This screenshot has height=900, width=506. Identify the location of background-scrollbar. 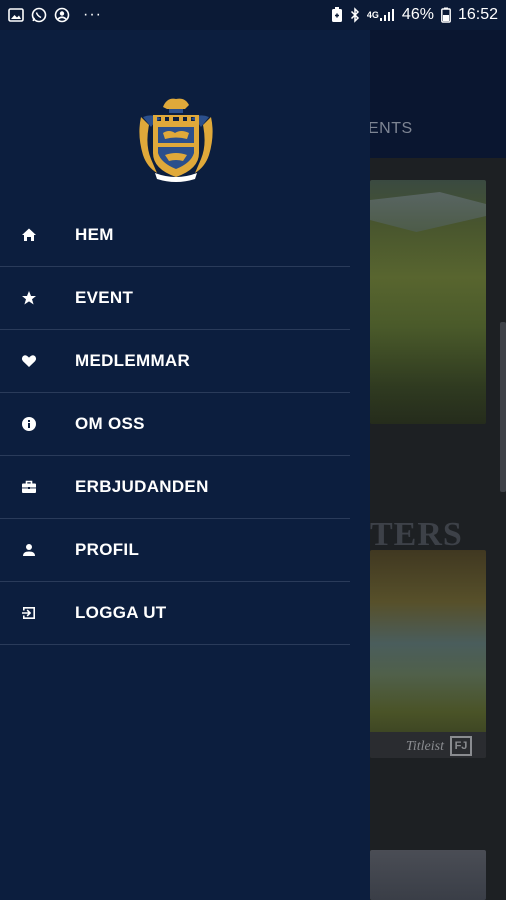
(503, 407).